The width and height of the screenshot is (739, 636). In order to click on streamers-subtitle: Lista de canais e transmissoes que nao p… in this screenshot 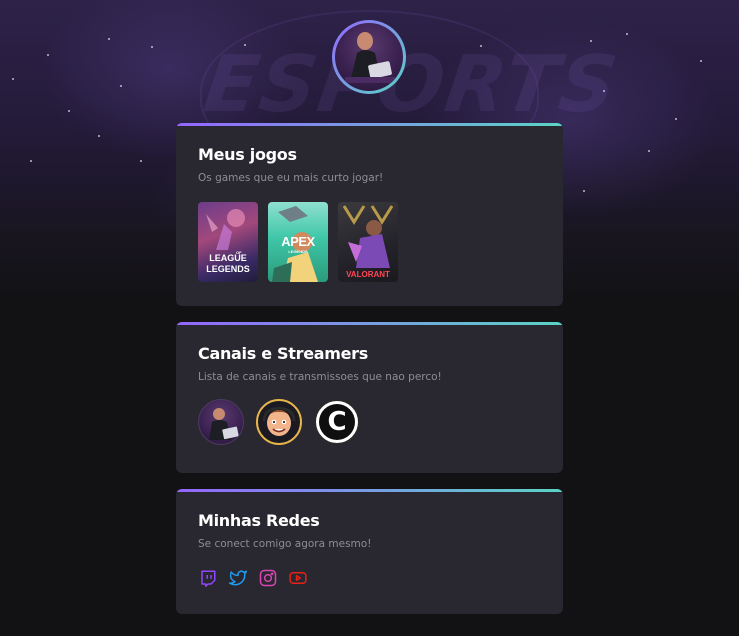, I will do `click(320, 377)`.